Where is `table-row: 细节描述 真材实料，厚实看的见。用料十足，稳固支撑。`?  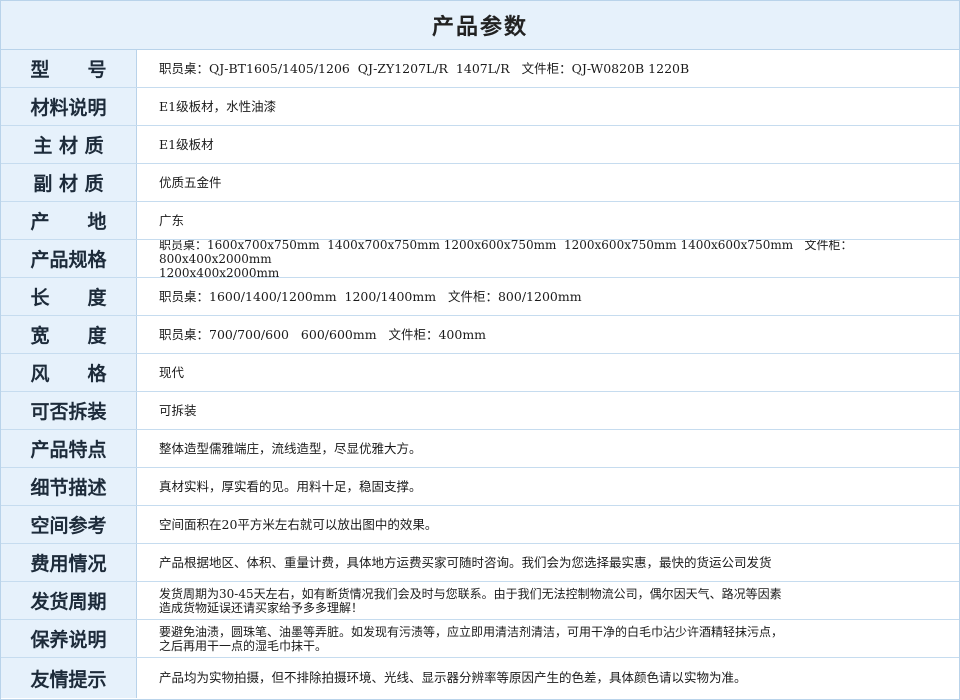 table-row: 细节描述 真材实料，厚实看的见。用料十足，稳固支撑。 is located at coordinates (480, 487).